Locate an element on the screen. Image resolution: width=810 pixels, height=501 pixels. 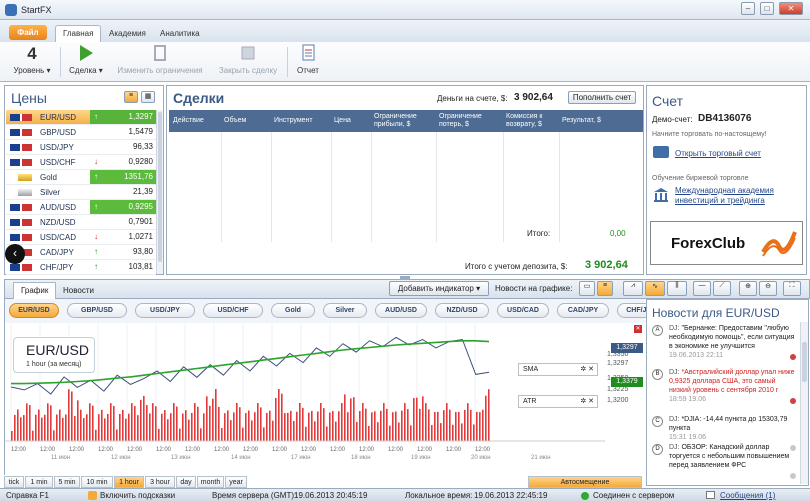
arrow-down-icon: ↓ is located at coordinates (96, 236).